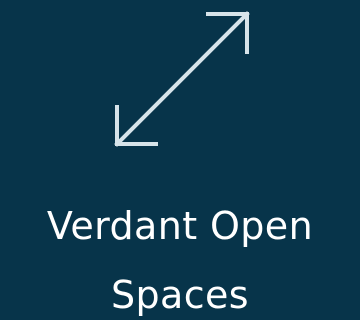 This screenshot has height=320, width=360. I want to click on brand-name-line-2: Spaces, so click(180, 295).